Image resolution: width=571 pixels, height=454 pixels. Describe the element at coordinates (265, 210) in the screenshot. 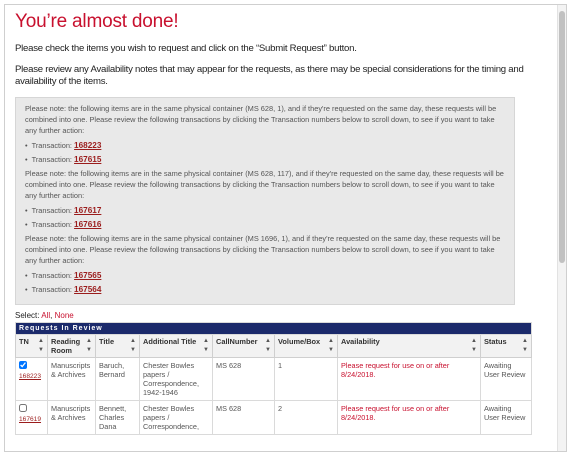

I see `transaction-item: Transaction: 167617` at that location.